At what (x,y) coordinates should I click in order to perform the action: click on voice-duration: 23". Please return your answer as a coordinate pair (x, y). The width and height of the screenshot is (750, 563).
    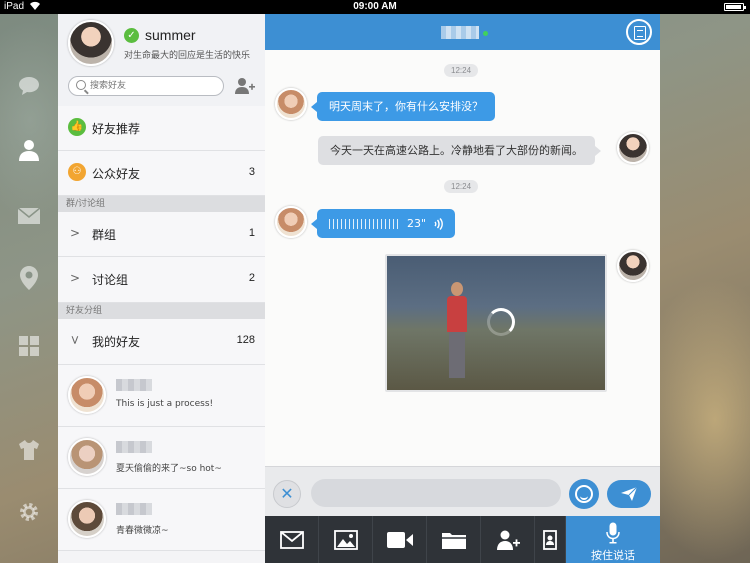
    Looking at the image, I should click on (417, 223).